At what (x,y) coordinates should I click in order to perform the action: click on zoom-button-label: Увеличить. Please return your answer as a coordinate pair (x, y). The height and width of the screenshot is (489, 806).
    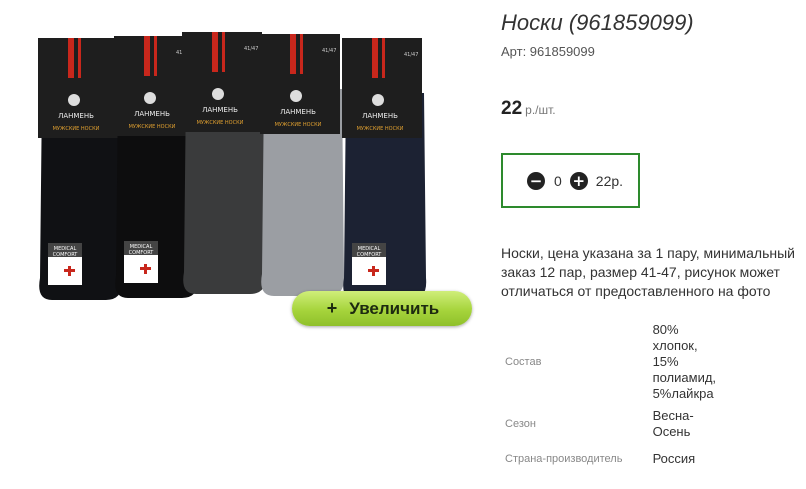
    Looking at the image, I should click on (394, 308).